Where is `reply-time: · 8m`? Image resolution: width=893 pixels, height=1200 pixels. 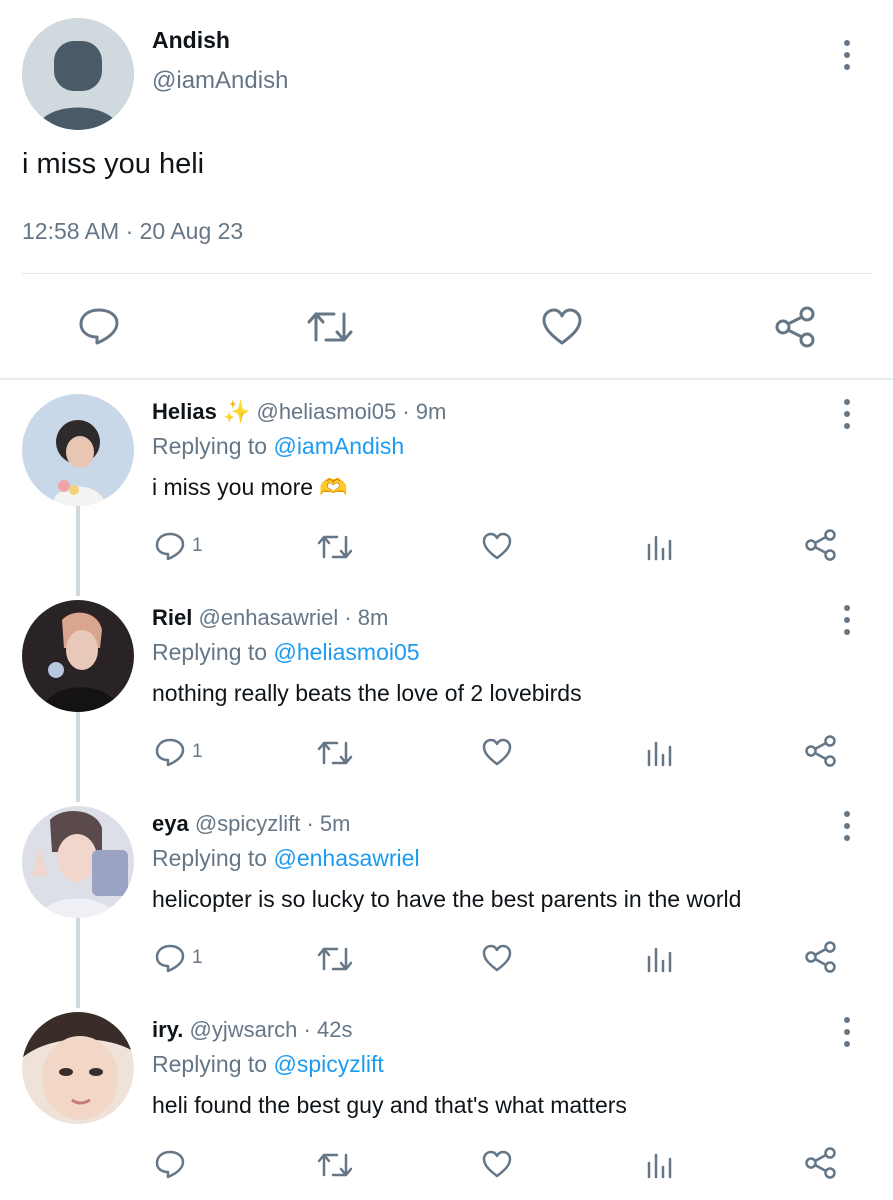 reply-time: · 8m is located at coordinates (366, 617).